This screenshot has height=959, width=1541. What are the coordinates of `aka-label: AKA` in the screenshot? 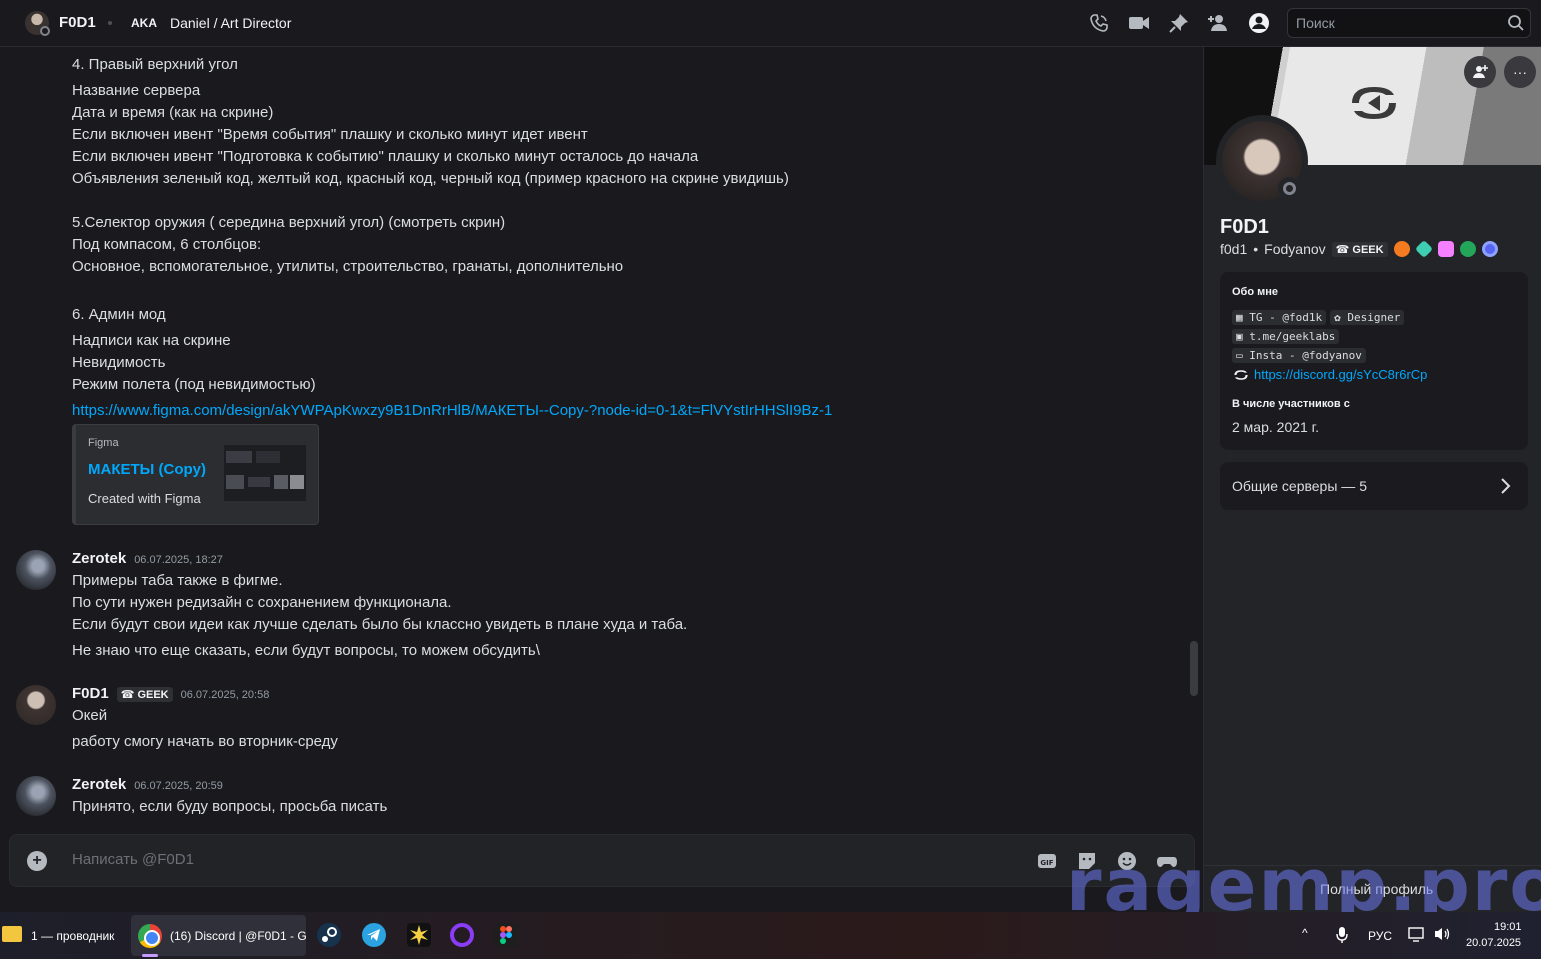 It's located at (144, 23).